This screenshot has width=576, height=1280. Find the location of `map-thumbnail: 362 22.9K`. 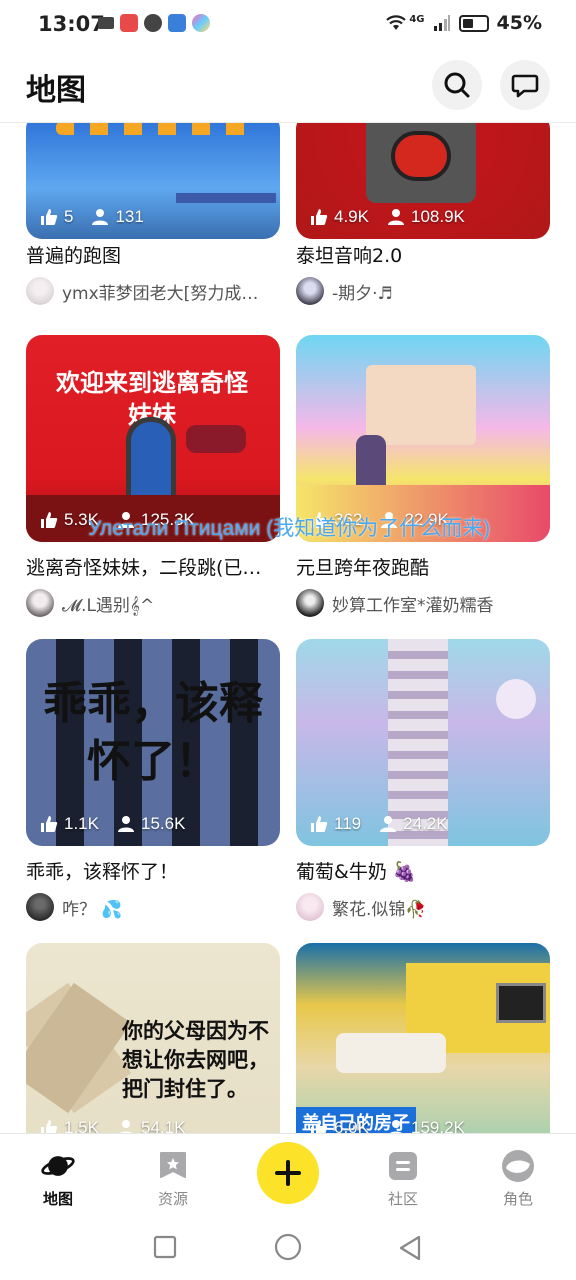

map-thumbnail: 362 22.9K is located at coordinates (423, 438).